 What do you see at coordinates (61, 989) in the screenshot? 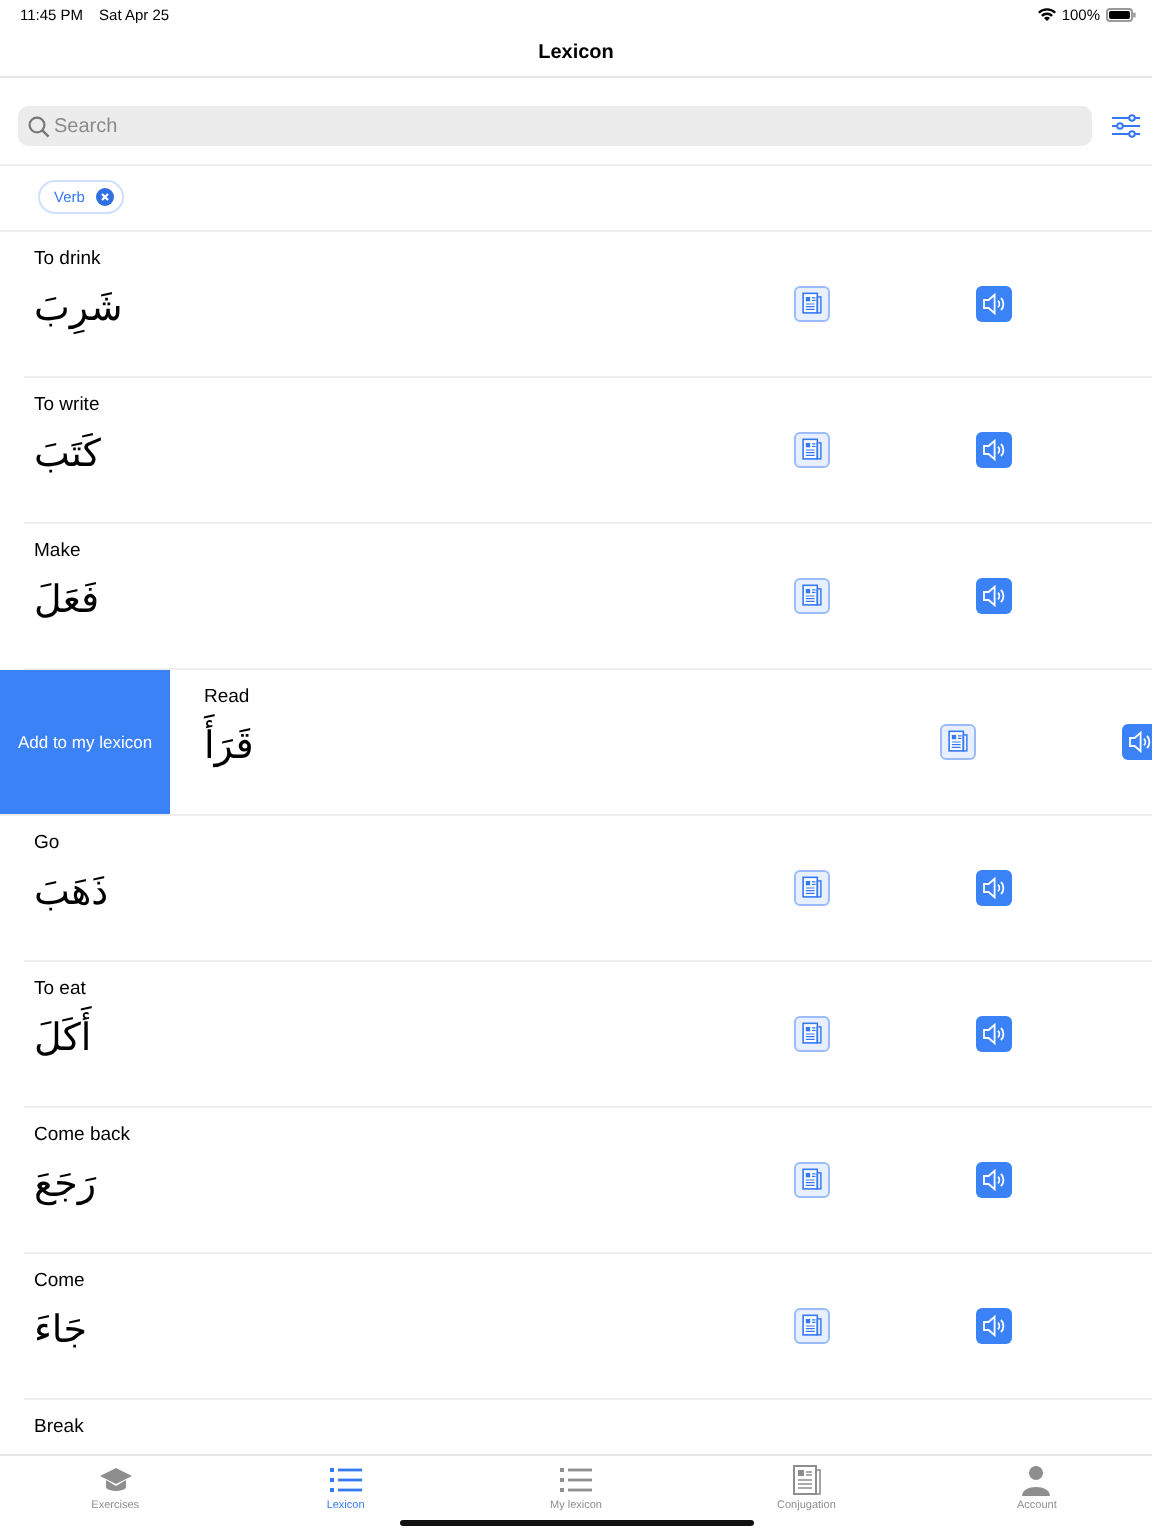
I see `word-english: To eat` at bounding box center [61, 989].